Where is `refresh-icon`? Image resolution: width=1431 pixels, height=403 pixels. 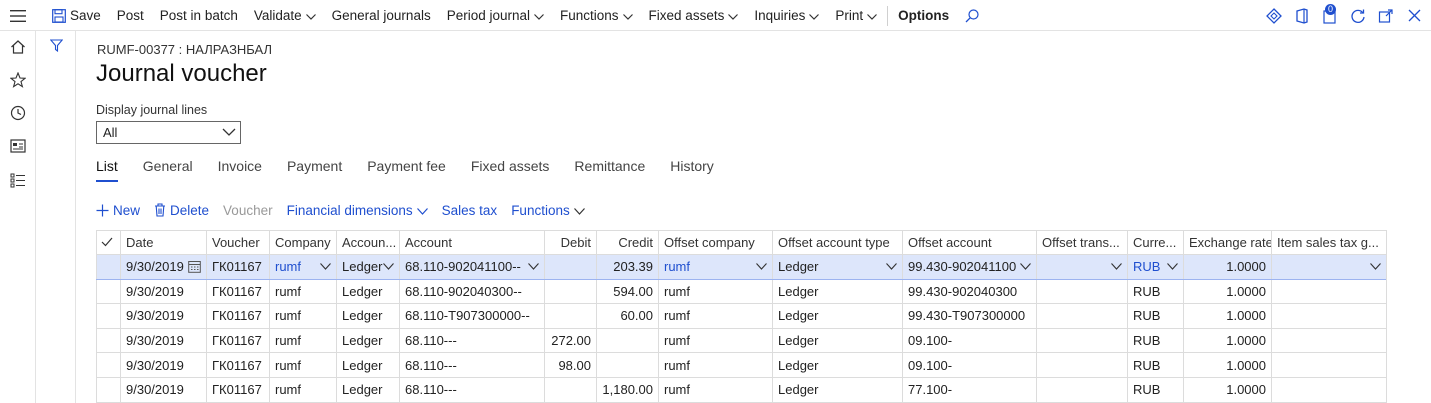 refresh-icon is located at coordinates (1358, 16).